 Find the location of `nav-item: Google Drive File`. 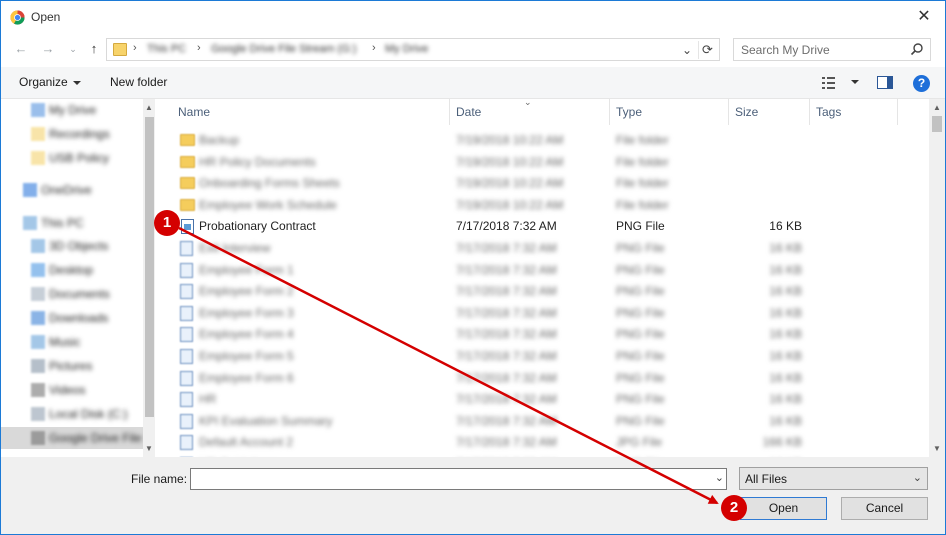

nav-item: Google Drive File is located at coordinates (72, 438).